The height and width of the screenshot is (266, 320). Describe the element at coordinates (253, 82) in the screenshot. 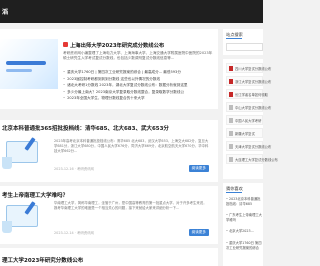

I see `hot-item-label: 浙江大学复试分数线公布` at that location.